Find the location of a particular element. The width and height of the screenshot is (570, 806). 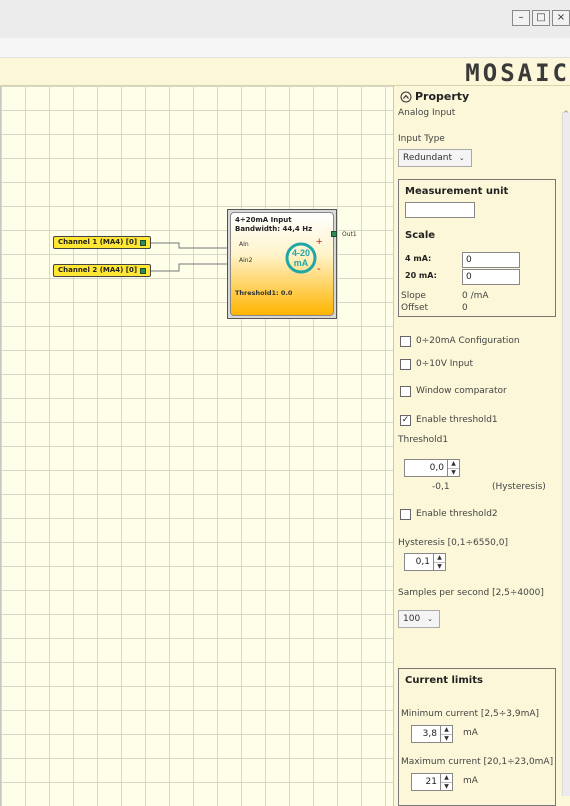

min-current-value: 3,8 is located at coordinates (429, 734).